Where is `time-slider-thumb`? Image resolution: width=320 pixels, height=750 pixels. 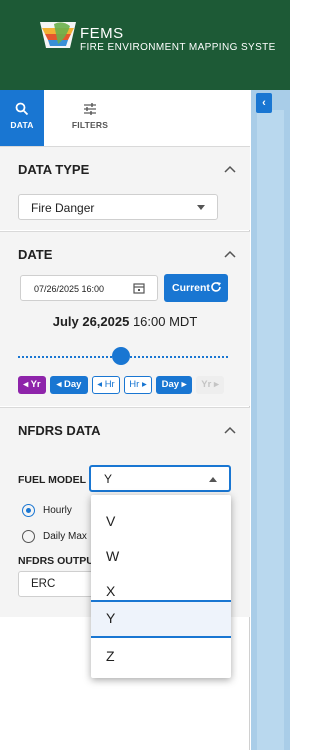
time-slider-thumb is located at coordinates (121, 356).